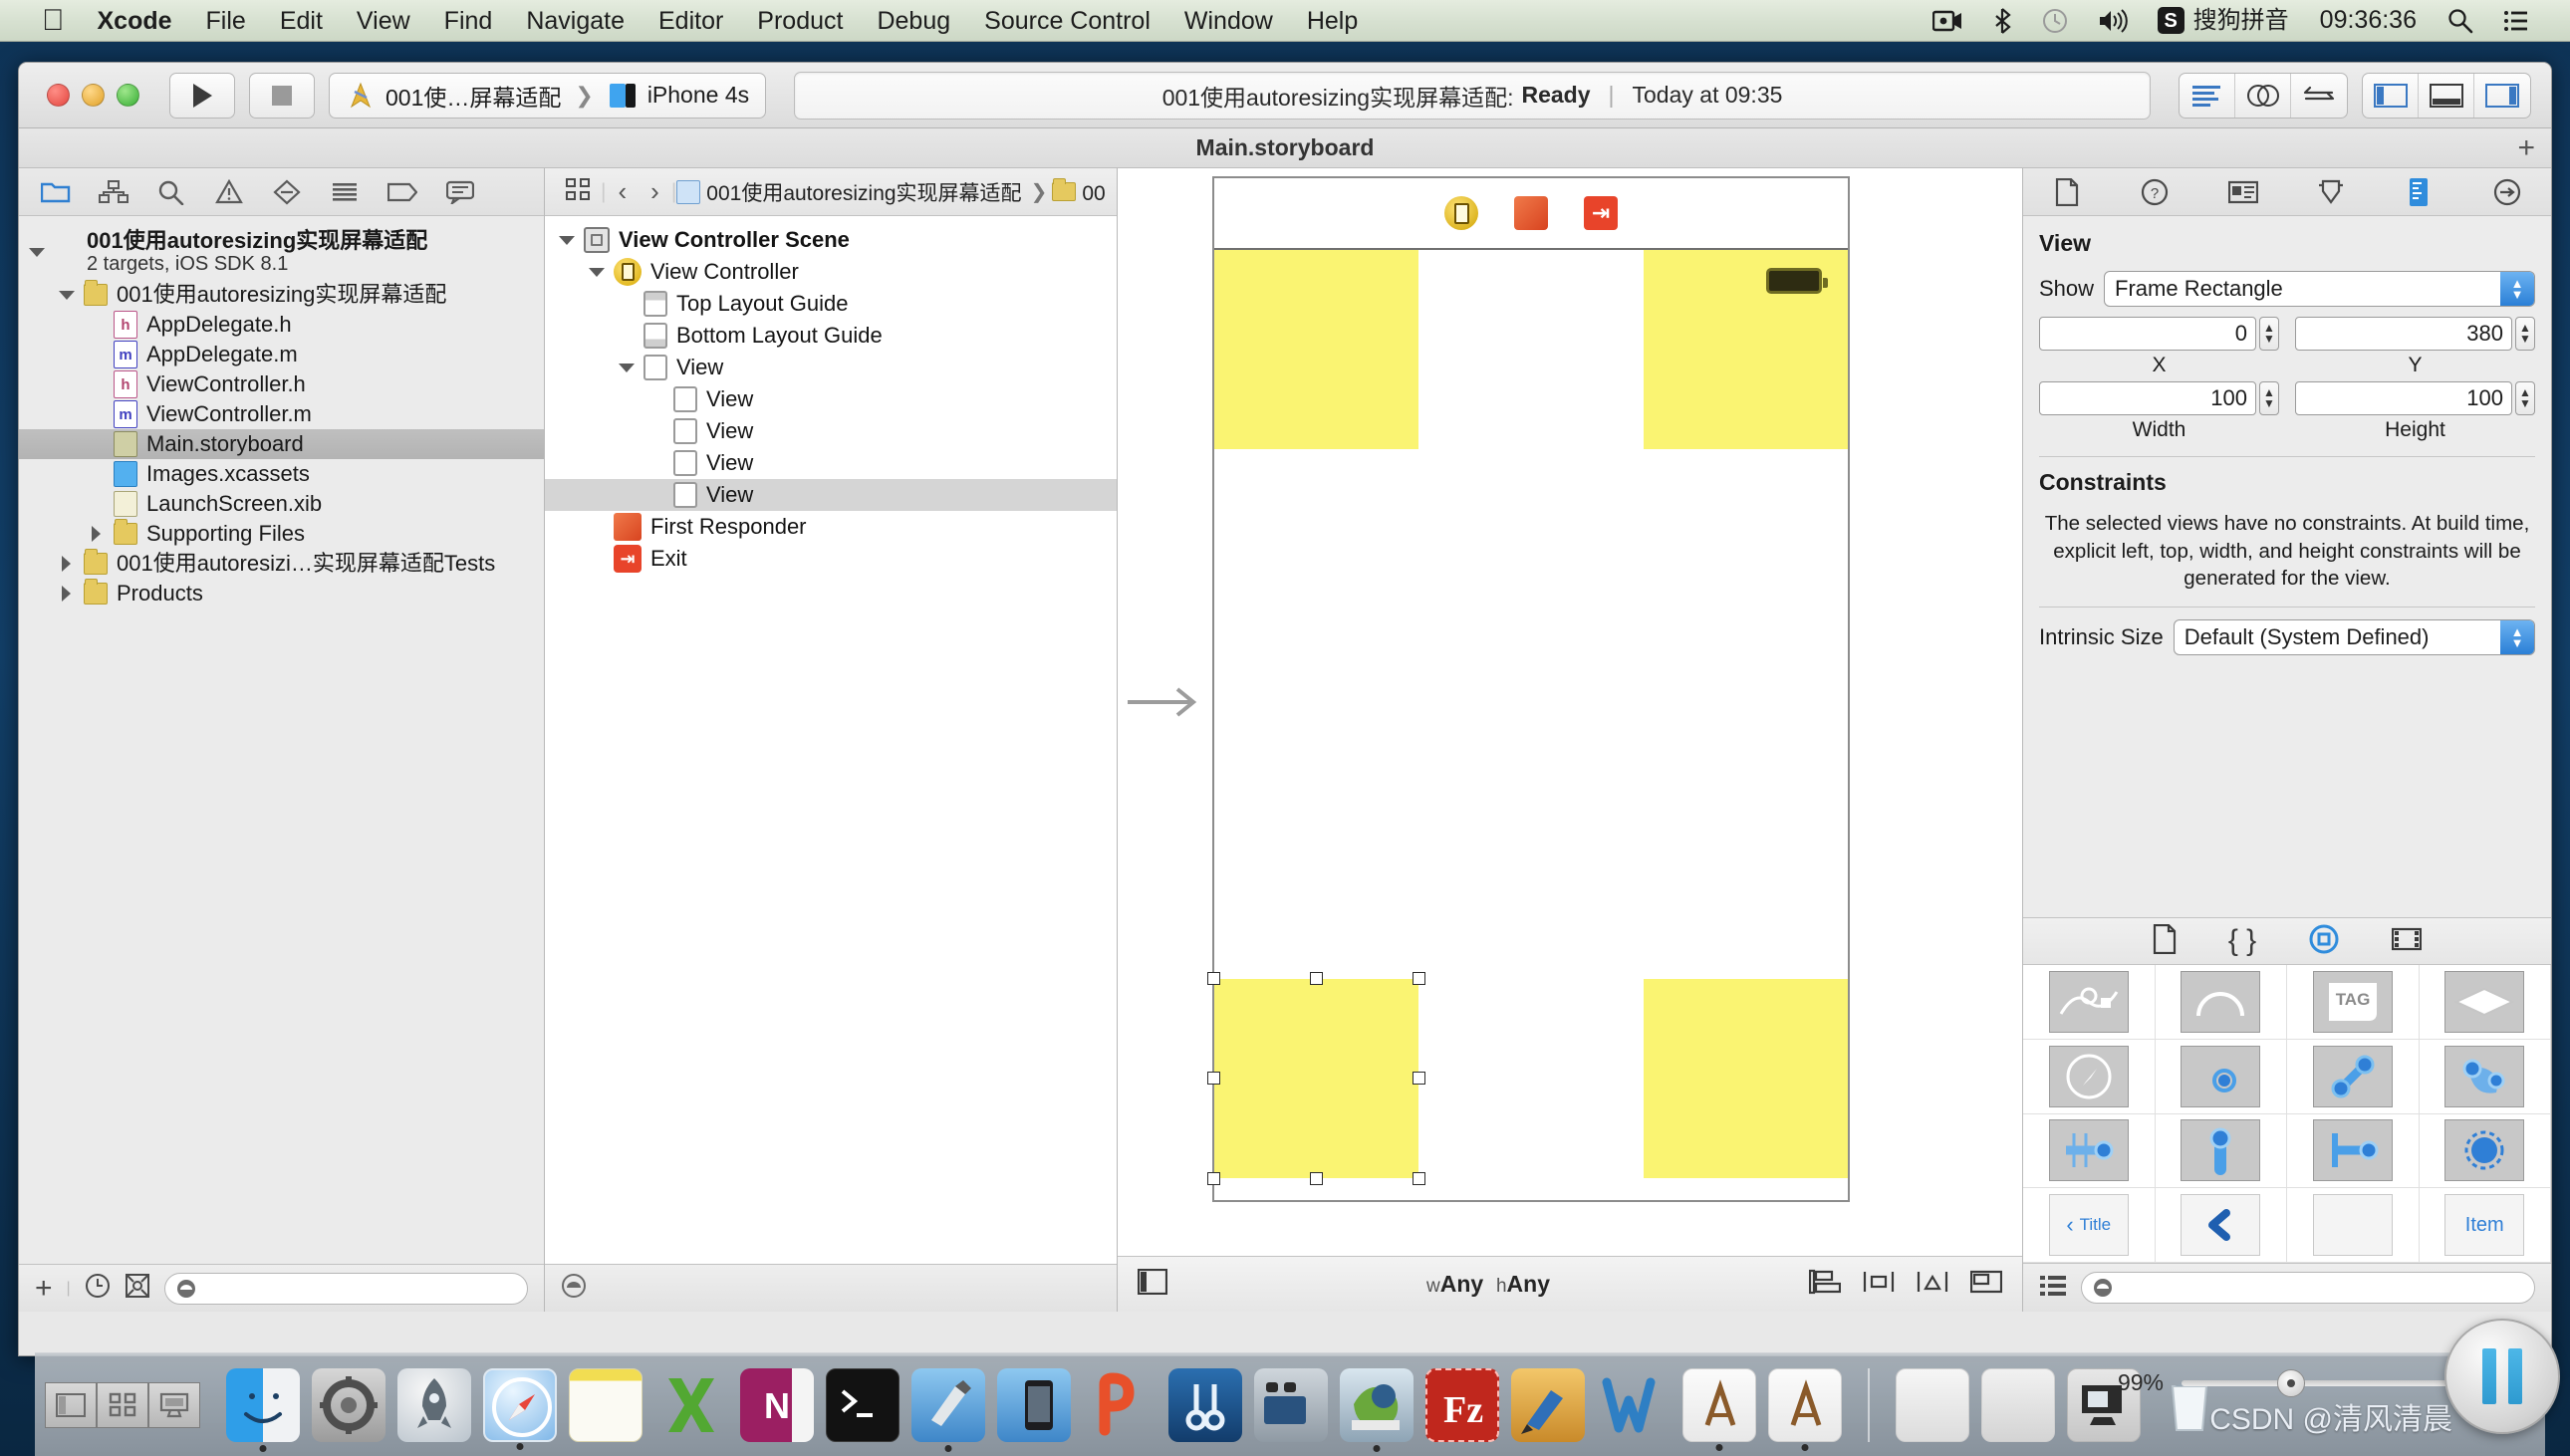 The height and width of the screenshot is (1456, 2570). Describe the element at coordinates (2221, 1076) in the screenshot. I see `library-item-single-point-object` at that location.